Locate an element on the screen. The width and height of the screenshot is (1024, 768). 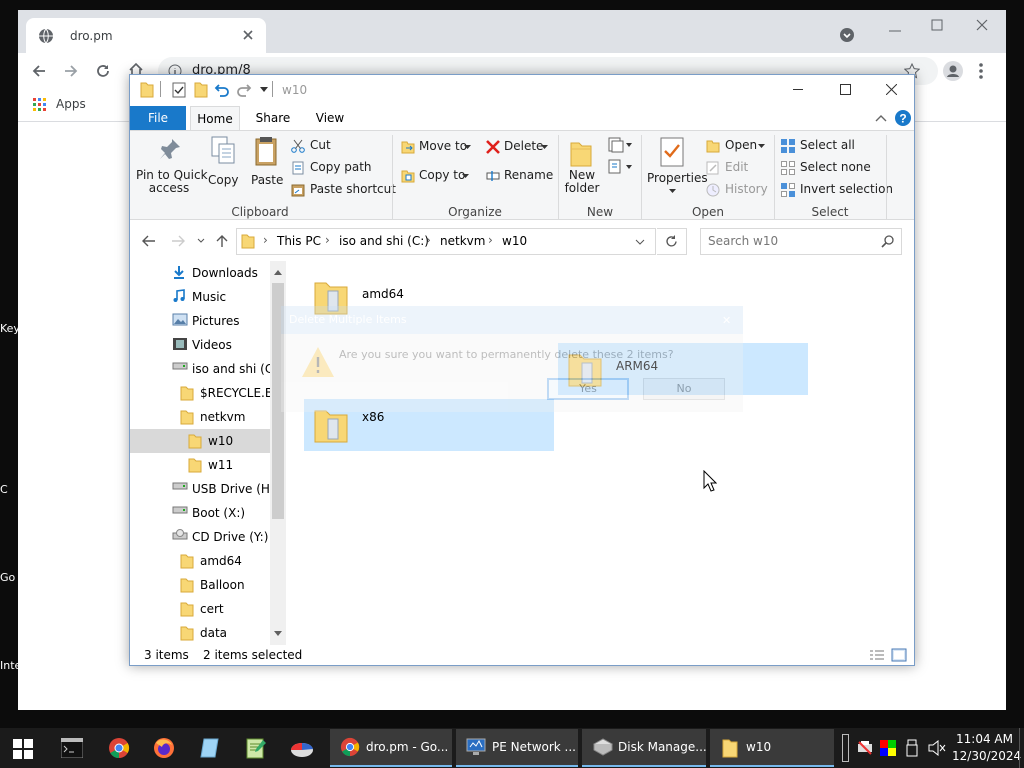
delete-button: Delete is located at coordinates (523, 146).